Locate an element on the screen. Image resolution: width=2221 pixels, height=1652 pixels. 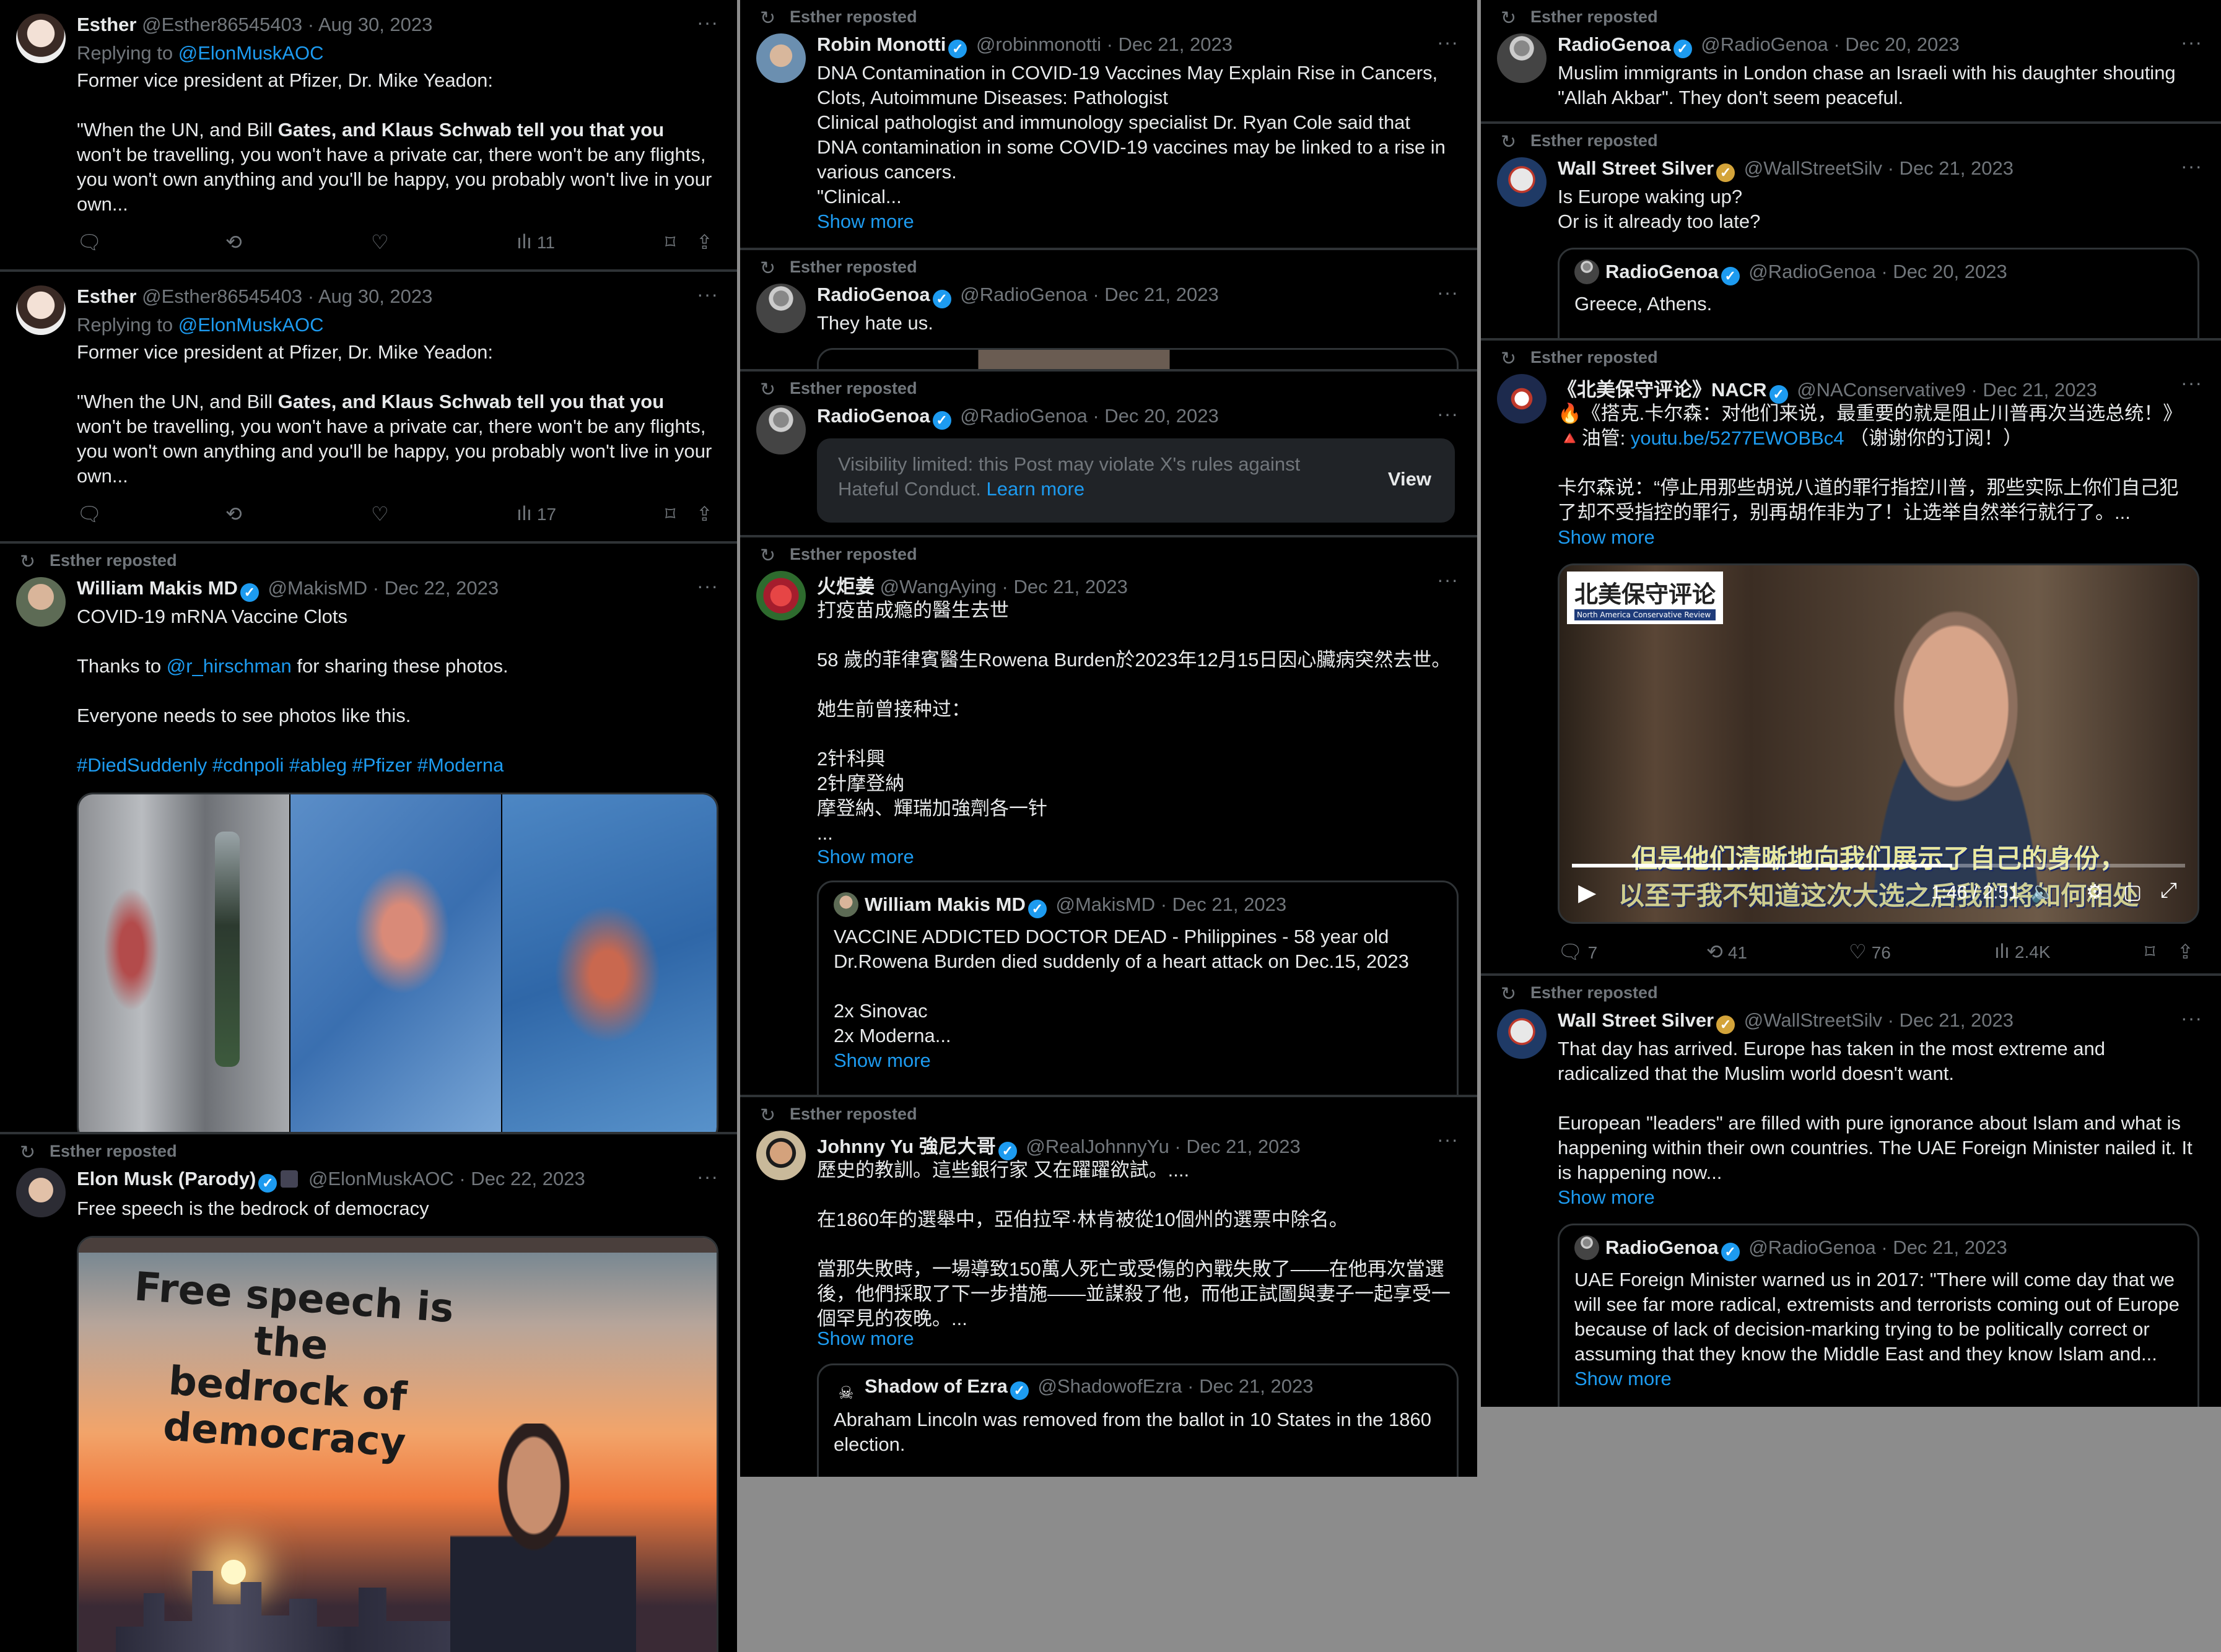
quote-author-name: RadioGenoa is located at coordinates (1662, 1247).